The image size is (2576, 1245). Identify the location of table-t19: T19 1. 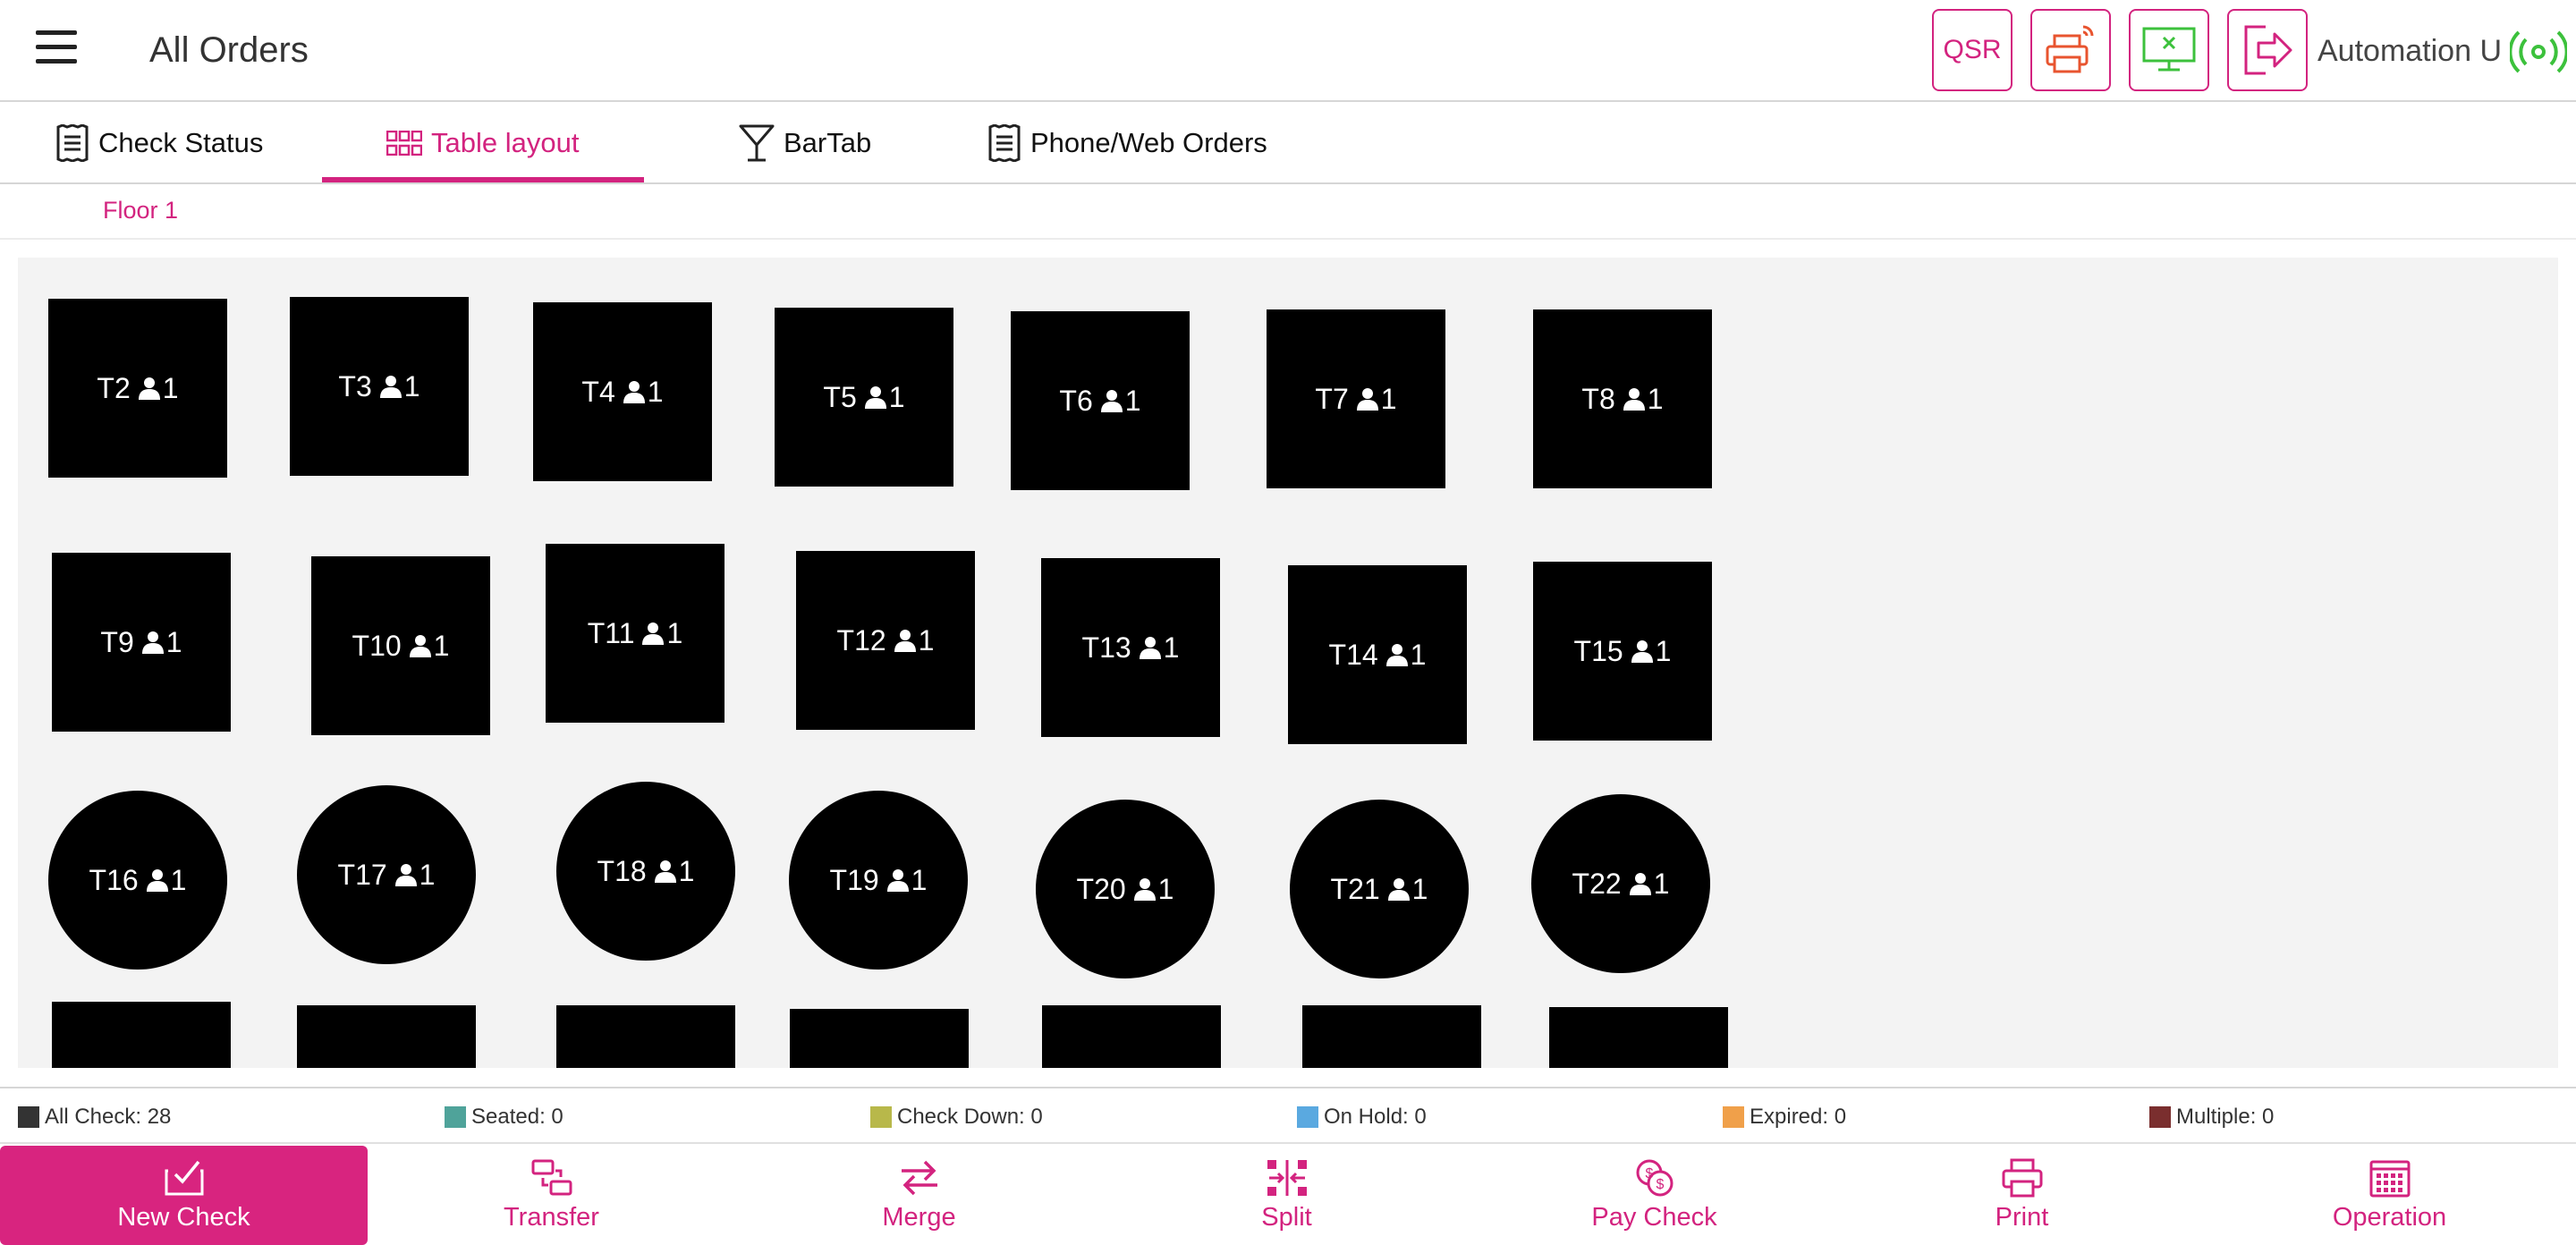
(878, 880).